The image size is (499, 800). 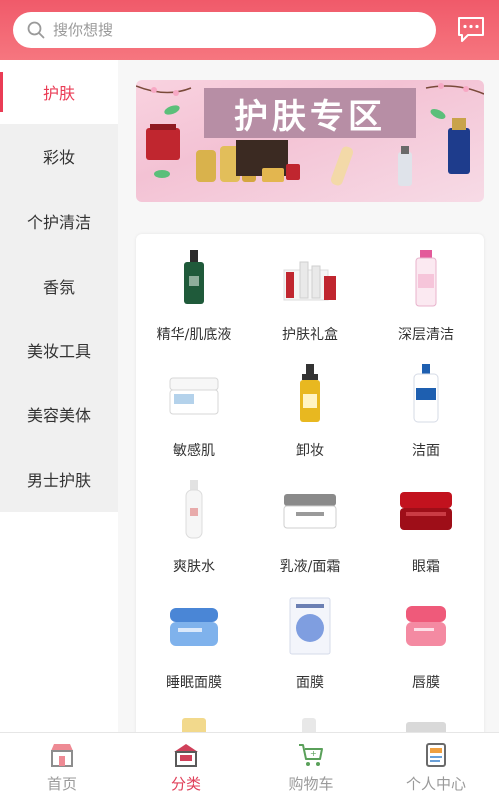 I want to click on tab-home: 首页, so click(x=62, y=766).